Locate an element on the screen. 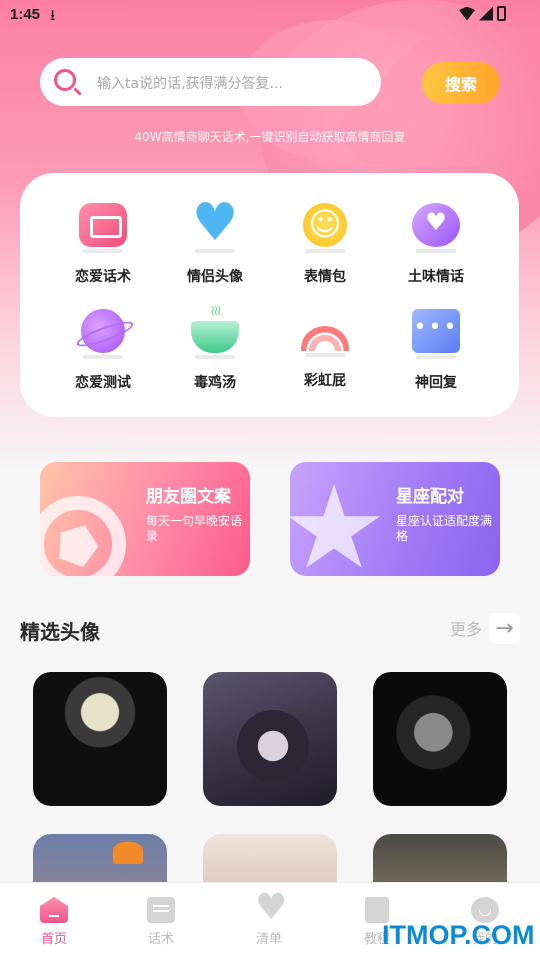  tab-label: 话术 is located at coordinates (160, 939).